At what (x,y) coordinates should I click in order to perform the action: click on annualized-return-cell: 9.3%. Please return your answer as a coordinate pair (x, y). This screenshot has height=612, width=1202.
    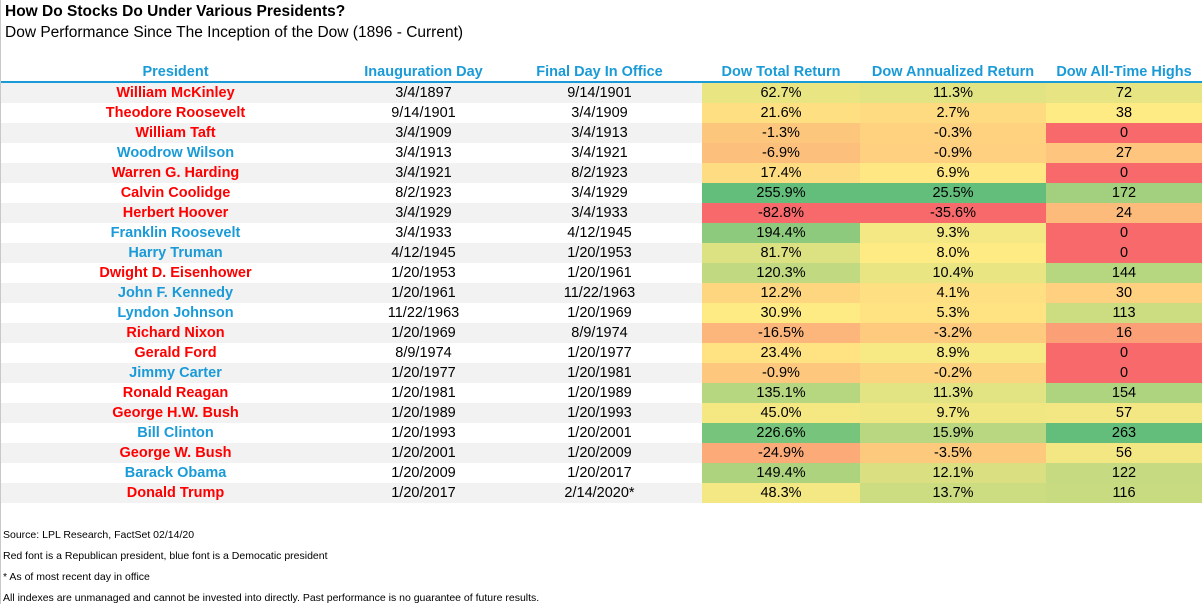
    Looking at the image, I should click on (953, 233).